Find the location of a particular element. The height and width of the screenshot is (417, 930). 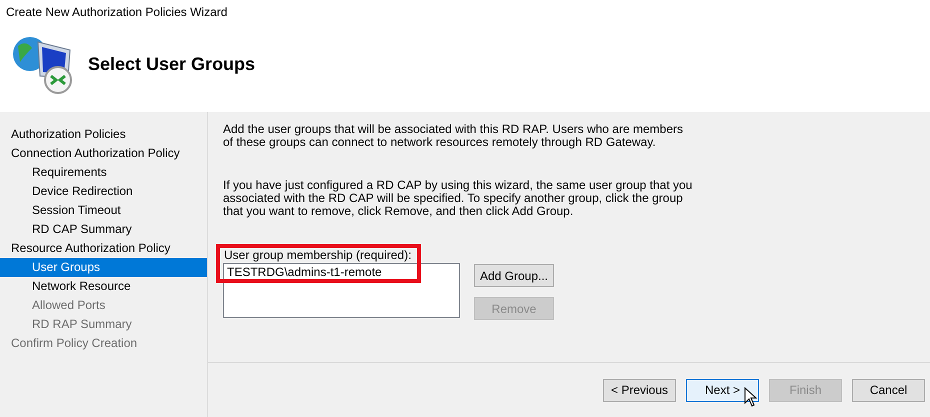

nav-item: RD CAP Summary is located at coordinates (103, 229).